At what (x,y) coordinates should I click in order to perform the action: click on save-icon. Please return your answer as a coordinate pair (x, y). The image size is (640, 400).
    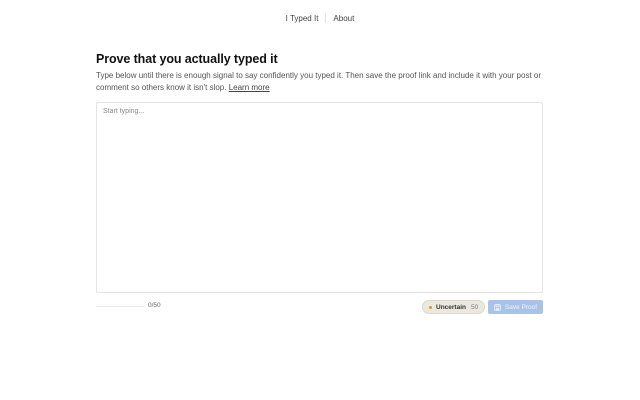
    Looking at the image, I should click on (497, 307).